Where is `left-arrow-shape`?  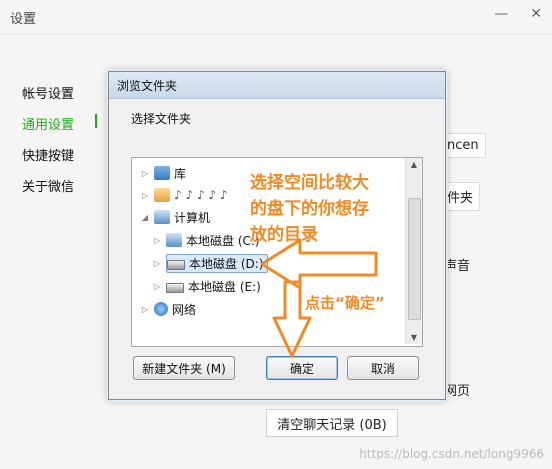
left-arrow-shape is located at coordinates (319, 264).